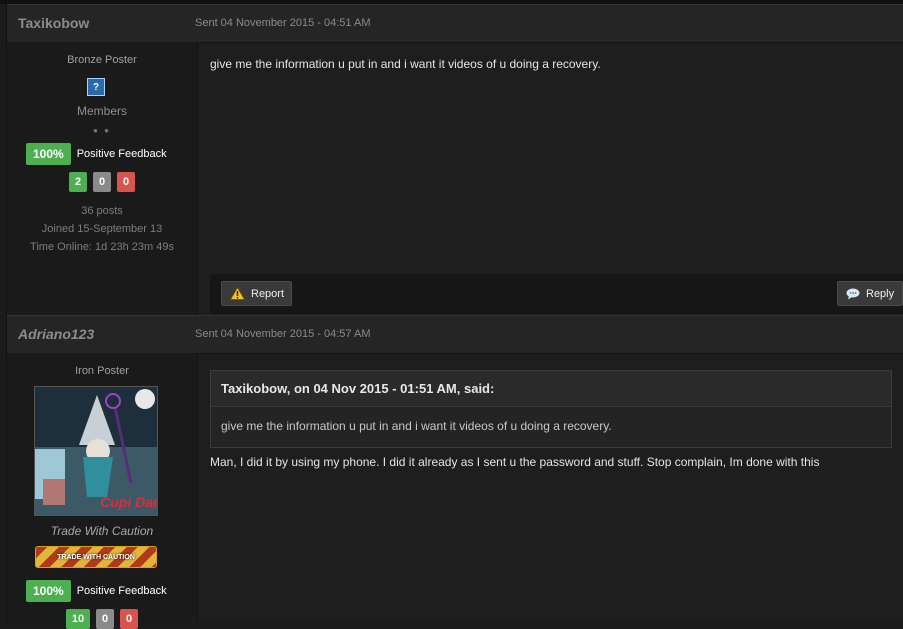 The width and height of the screenshot is (903, 629). I want to click on feedback-counts: 2 0 0, so click(102, 182).